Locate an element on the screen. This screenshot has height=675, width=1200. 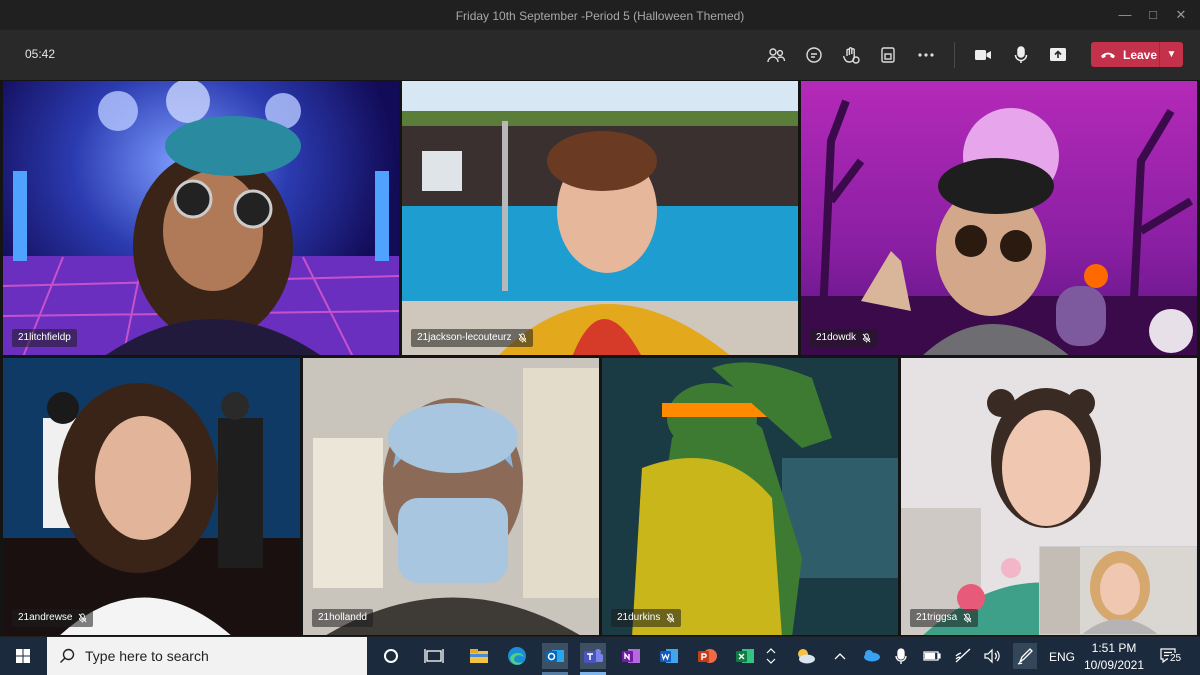
participant-name-tag: 21litchfieldp is located at coordinates (44, 338).